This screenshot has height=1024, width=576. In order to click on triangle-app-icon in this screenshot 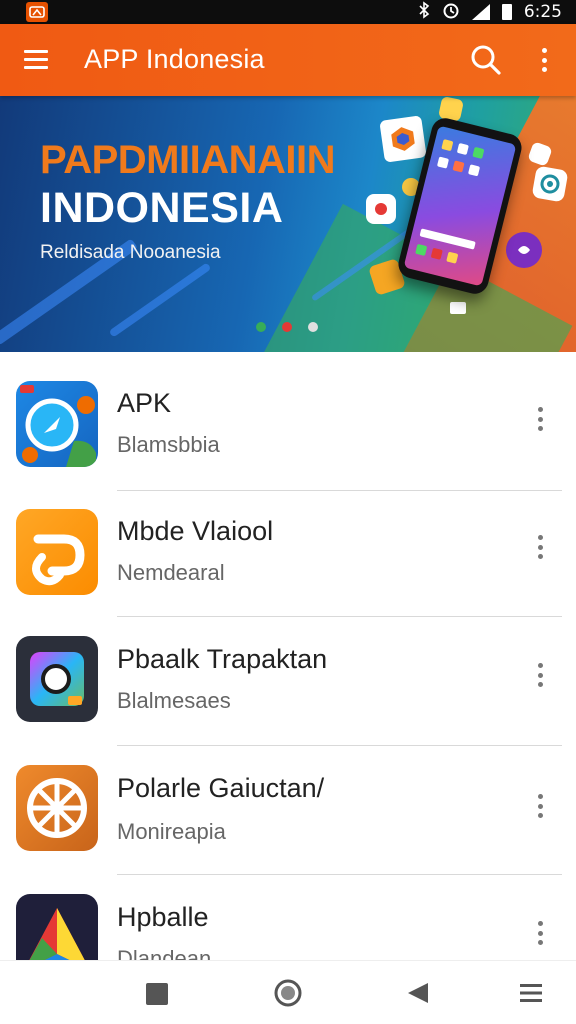, I will do `click(57, 927)`.